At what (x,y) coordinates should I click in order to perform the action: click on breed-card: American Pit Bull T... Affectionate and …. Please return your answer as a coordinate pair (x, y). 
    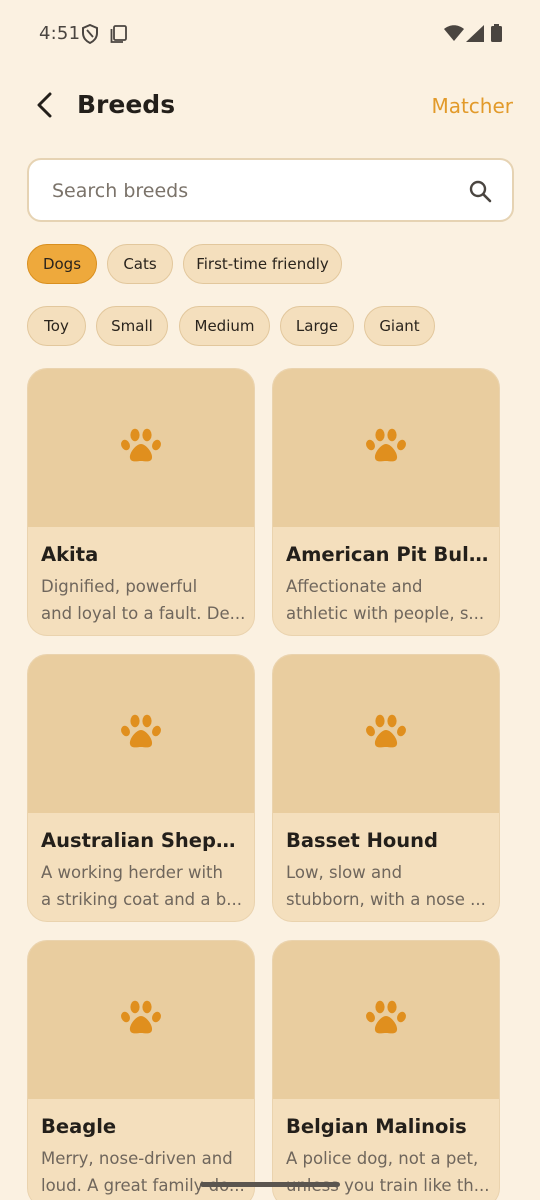
    Looking at the image, I should click on (386, 502).